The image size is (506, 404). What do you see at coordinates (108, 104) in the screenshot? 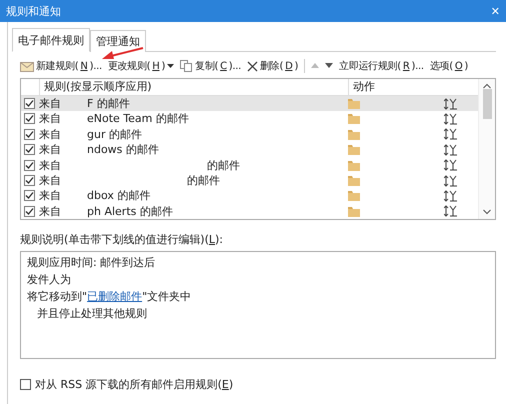
I see `rule-name: F 的邮件` at bounding box center [108, 104].